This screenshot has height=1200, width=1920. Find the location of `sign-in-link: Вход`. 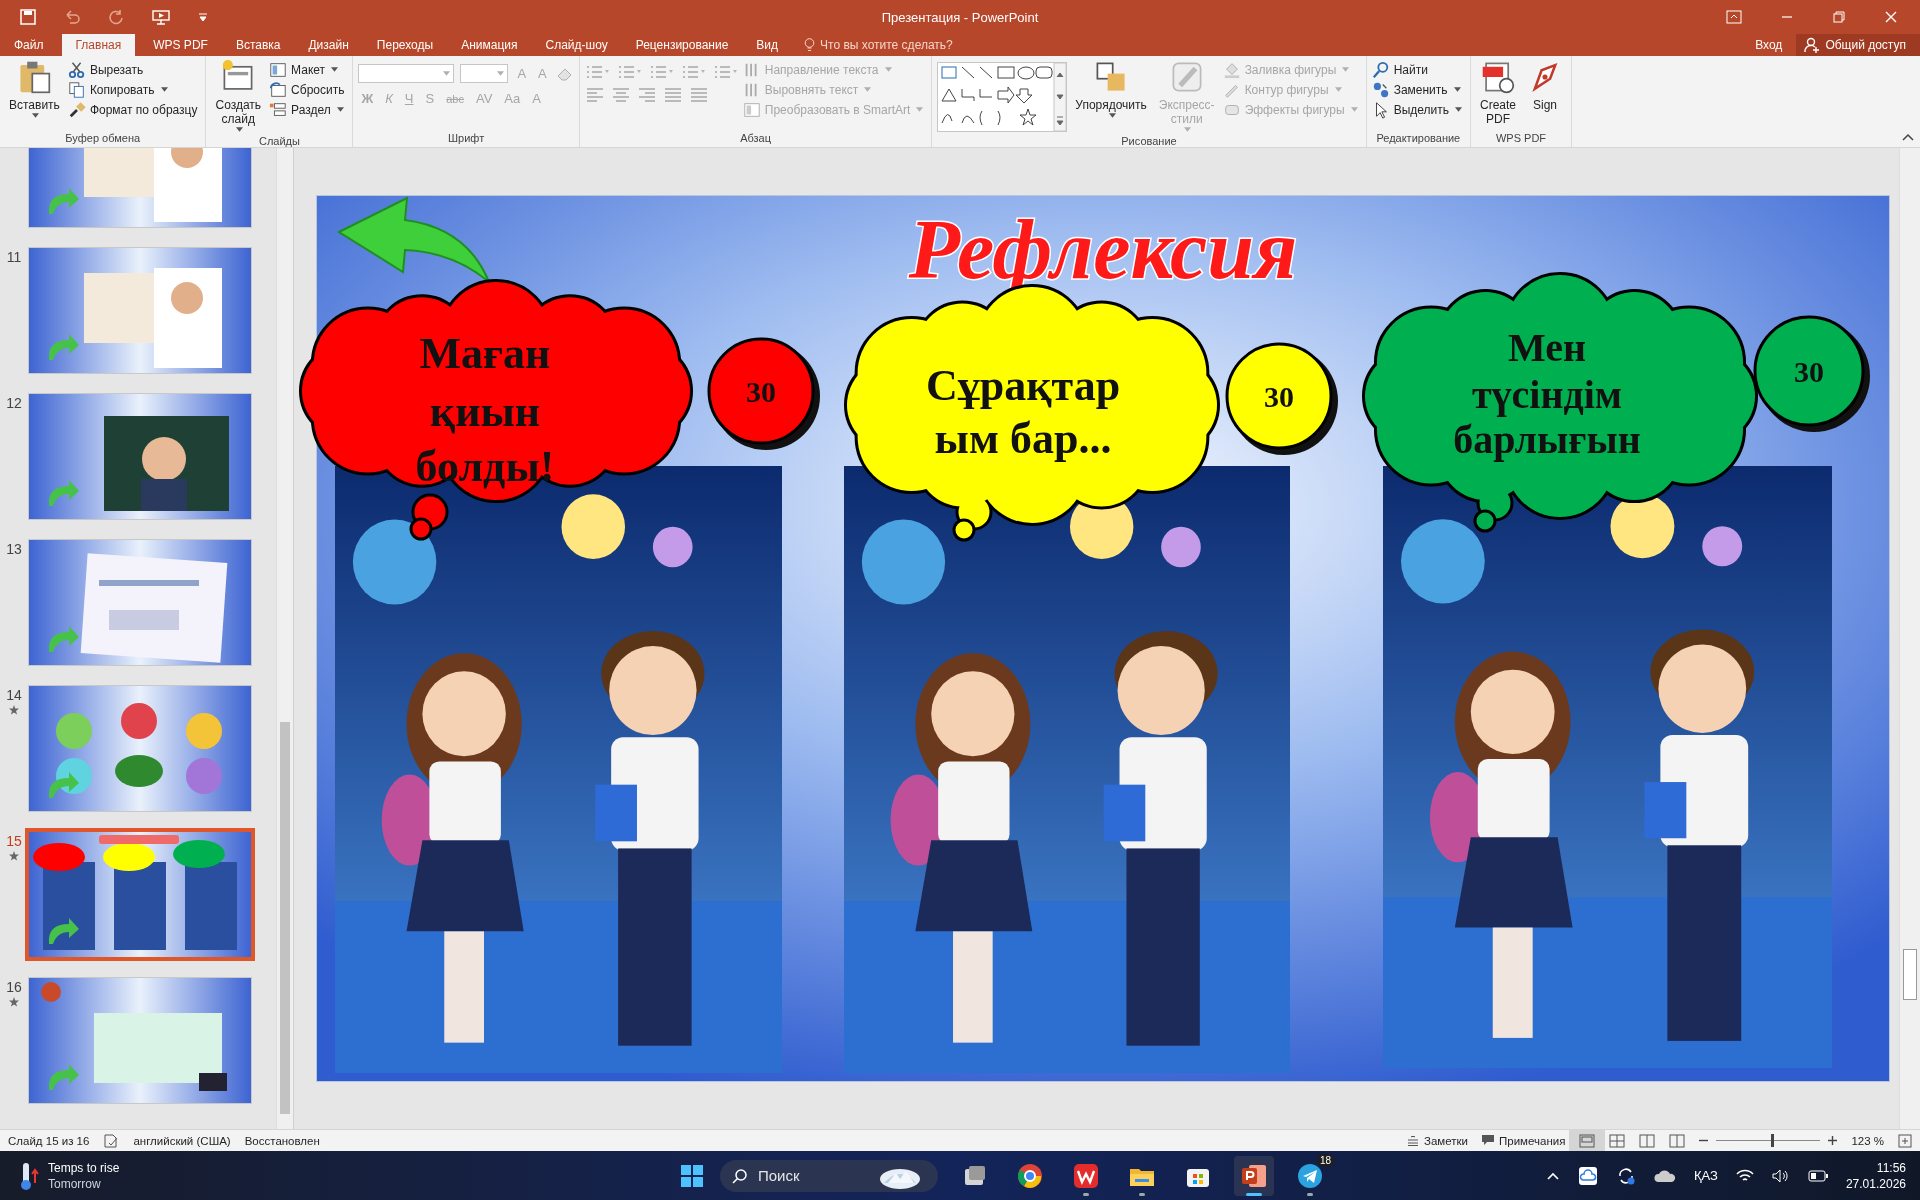

sign-in-link: Вход is located at coordinates (1769, 45).